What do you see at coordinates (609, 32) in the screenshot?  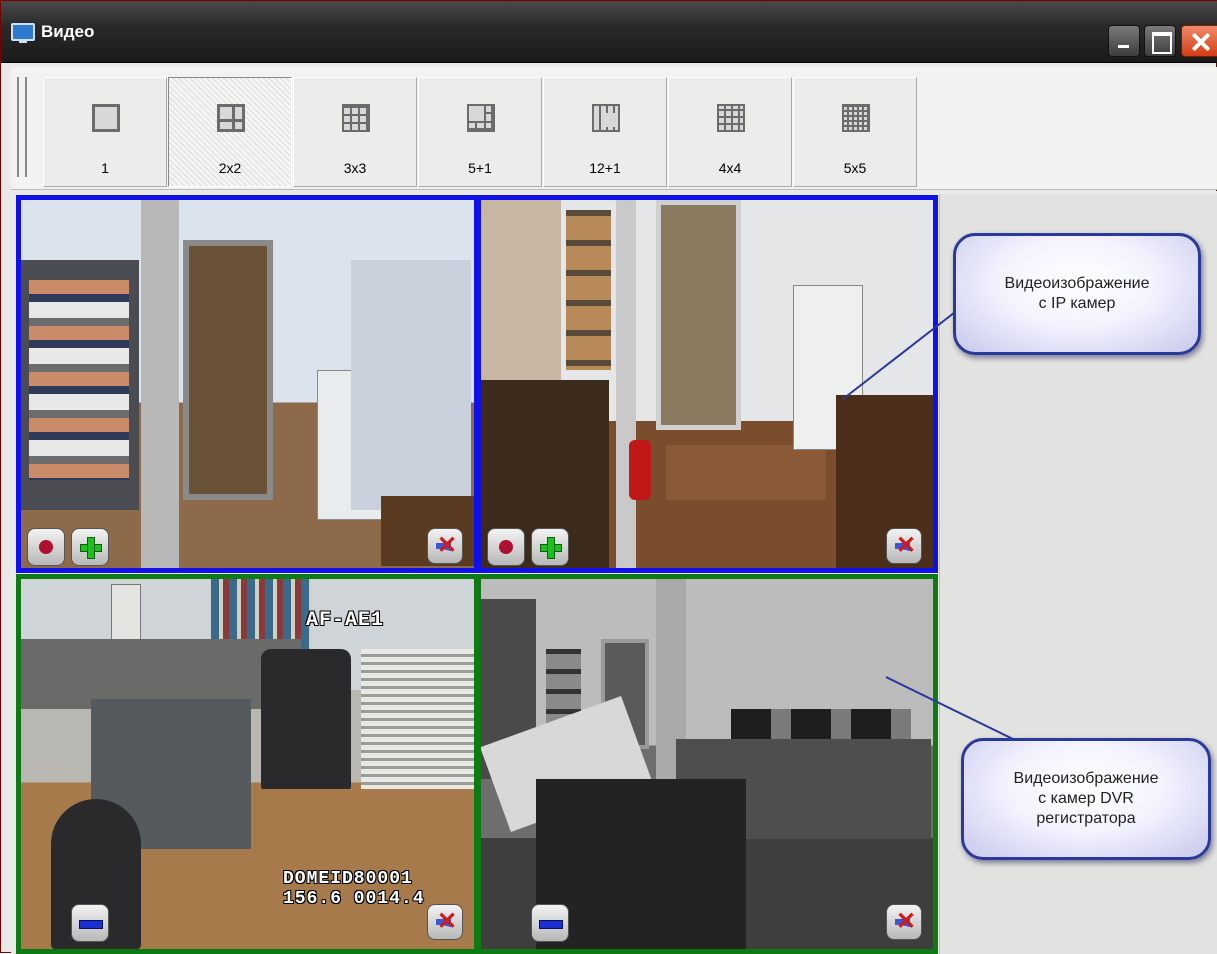 I see `title-bar: Видео` at bounding box center [609, 32].